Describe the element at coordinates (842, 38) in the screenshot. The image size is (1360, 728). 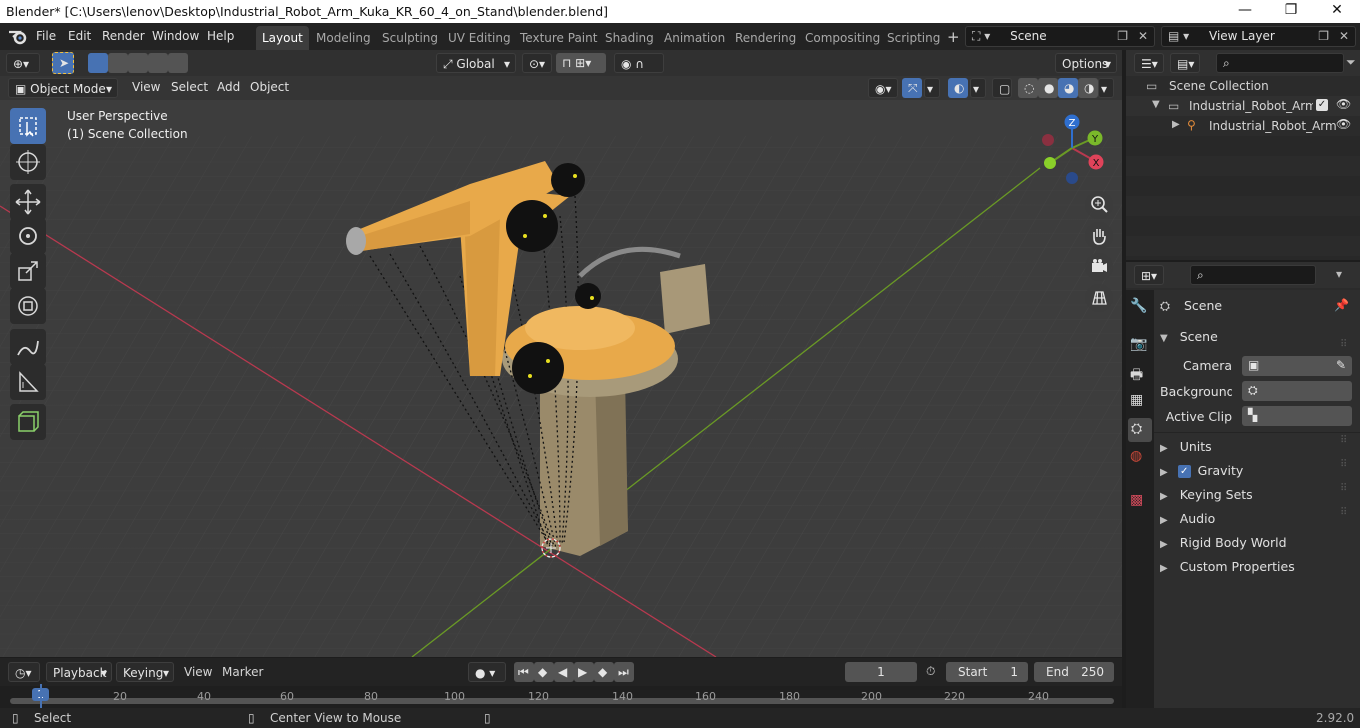
I see `tab-compositing: Compositing` at that location.